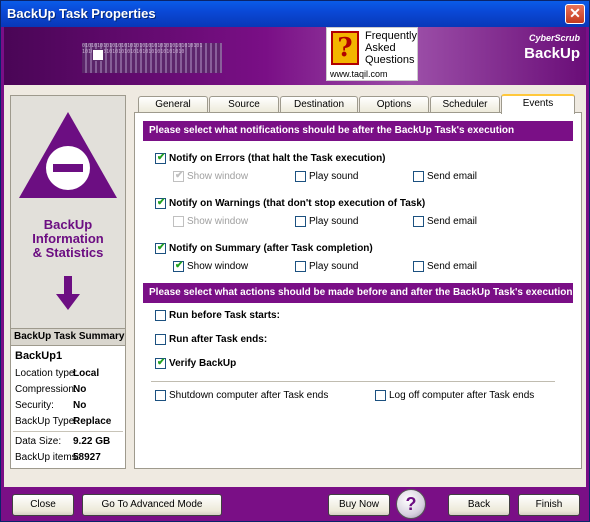 This screenshot has width=590, height=522. I want to click on warnings-play-sound-checkbox, so click(300, 221).